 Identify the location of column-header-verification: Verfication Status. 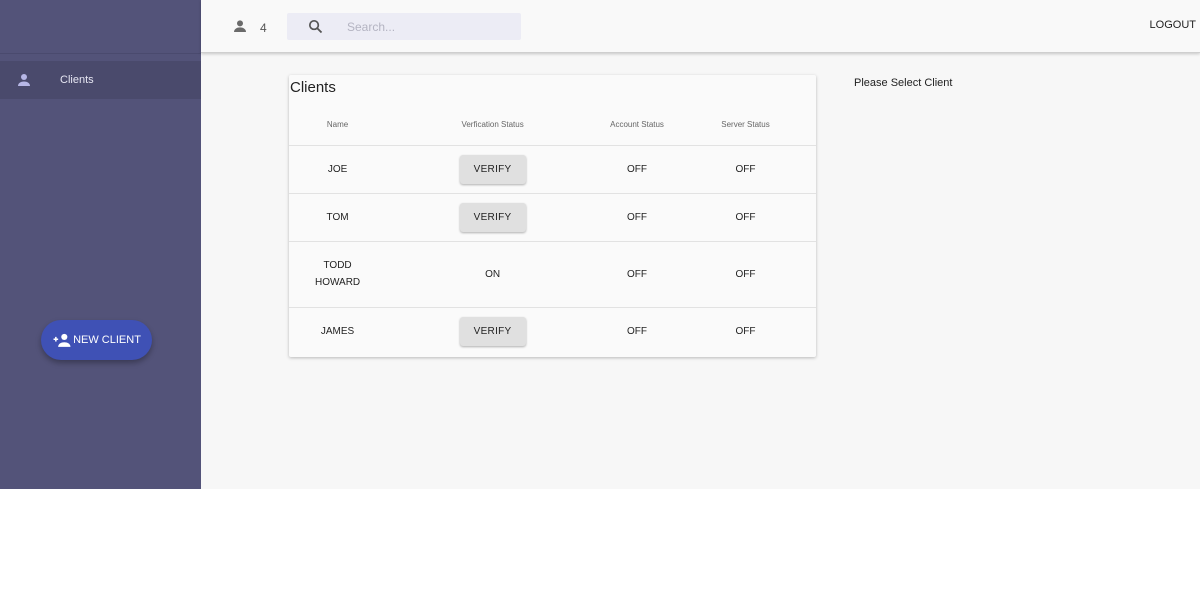
(493, 125).